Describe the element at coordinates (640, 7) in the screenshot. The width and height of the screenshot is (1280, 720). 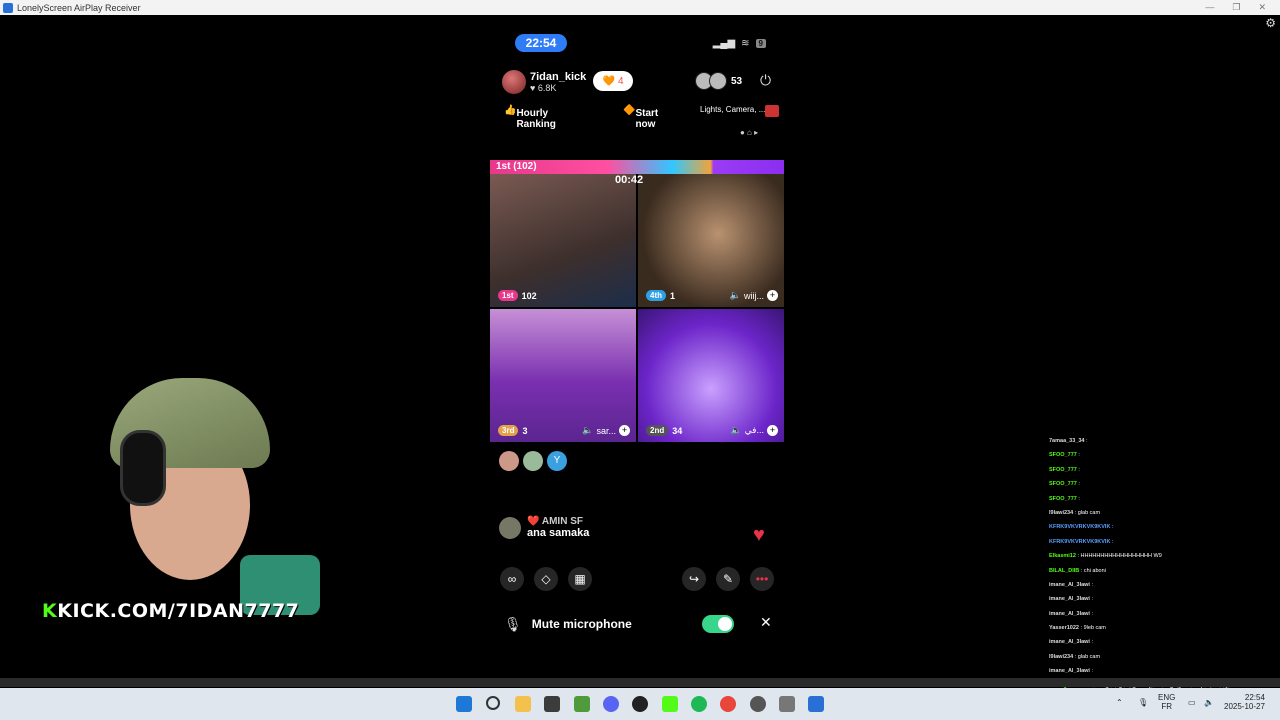
I see `window-titlebar: LonelyScreen AirPlay Receiver — ❐ ✕` at that location.